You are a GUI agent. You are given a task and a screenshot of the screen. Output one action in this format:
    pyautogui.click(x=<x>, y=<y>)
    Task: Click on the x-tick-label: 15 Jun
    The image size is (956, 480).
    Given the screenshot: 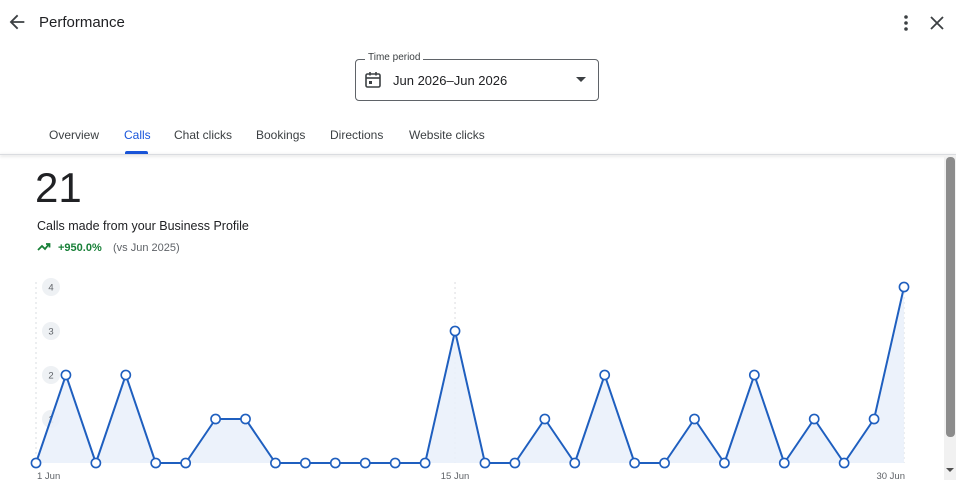 What is the action you would take?
    pyautogui.click(x=455, y=475)
    